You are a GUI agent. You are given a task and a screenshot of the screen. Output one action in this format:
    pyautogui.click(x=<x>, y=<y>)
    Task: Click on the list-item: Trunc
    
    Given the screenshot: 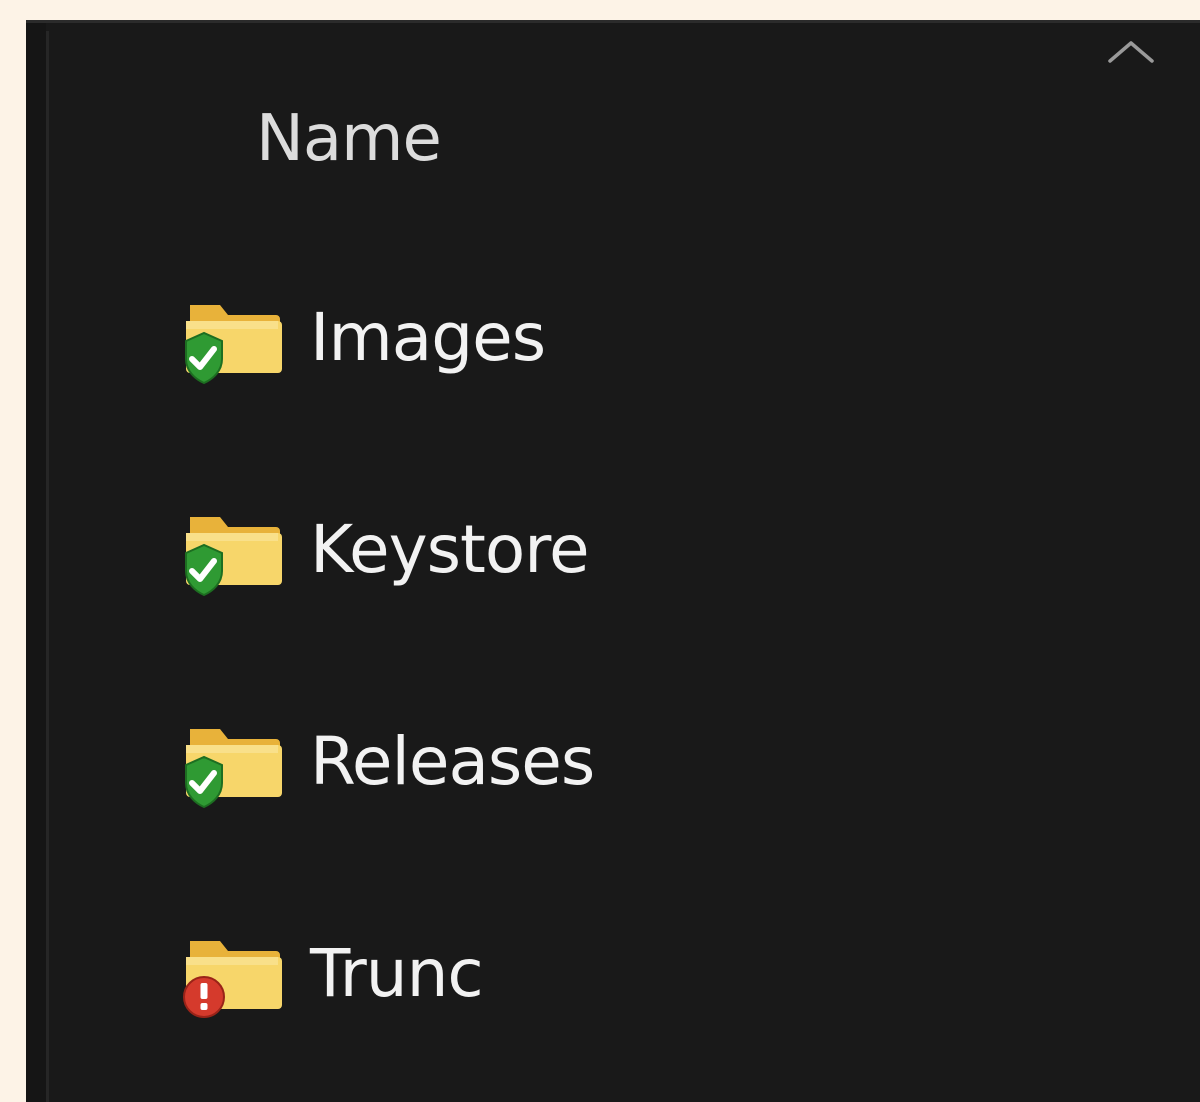 What is the action you would take?
    pyautogui.click(x=626, y=976)
    